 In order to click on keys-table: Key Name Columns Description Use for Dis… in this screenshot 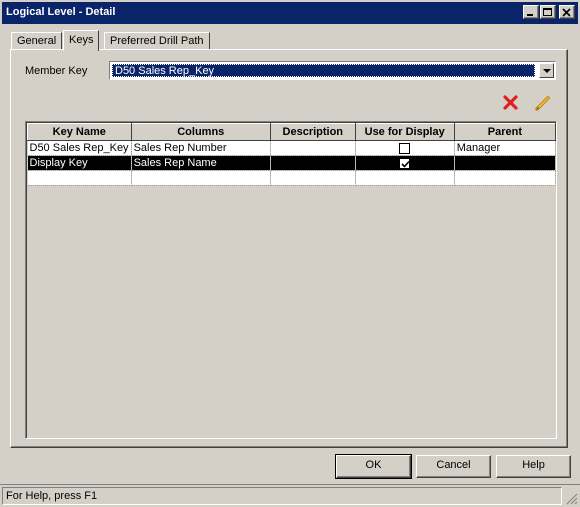, I will do `click(291, 154)`.